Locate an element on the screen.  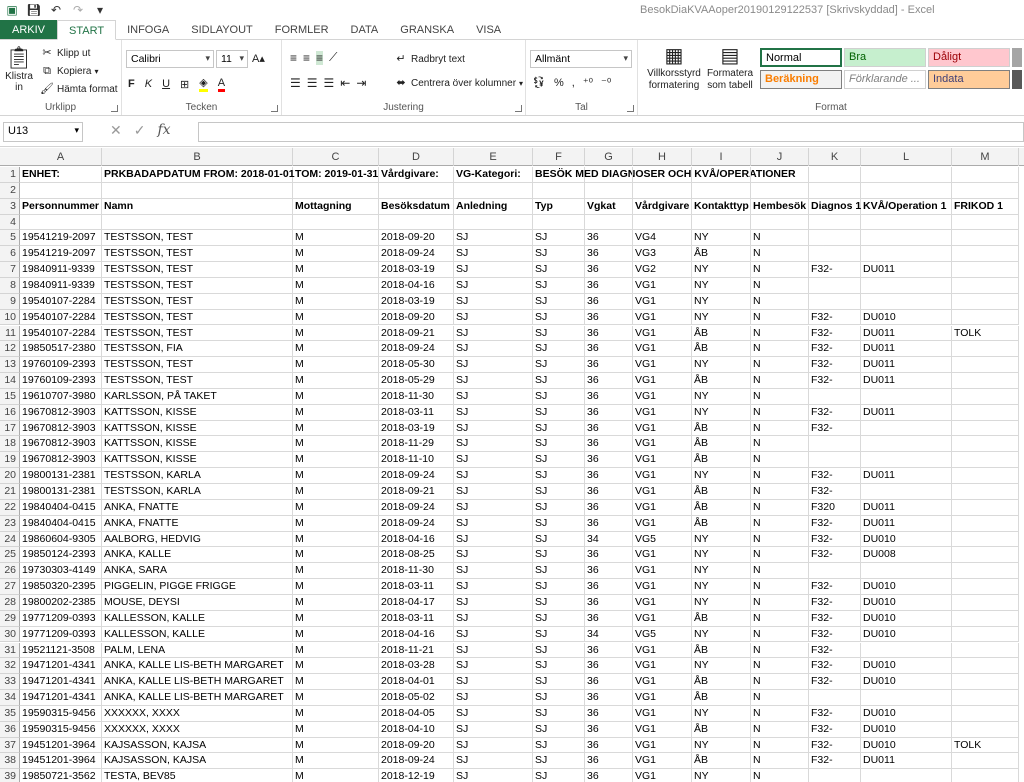
cell-i18: ÅB is located at coordinates (721, 444).